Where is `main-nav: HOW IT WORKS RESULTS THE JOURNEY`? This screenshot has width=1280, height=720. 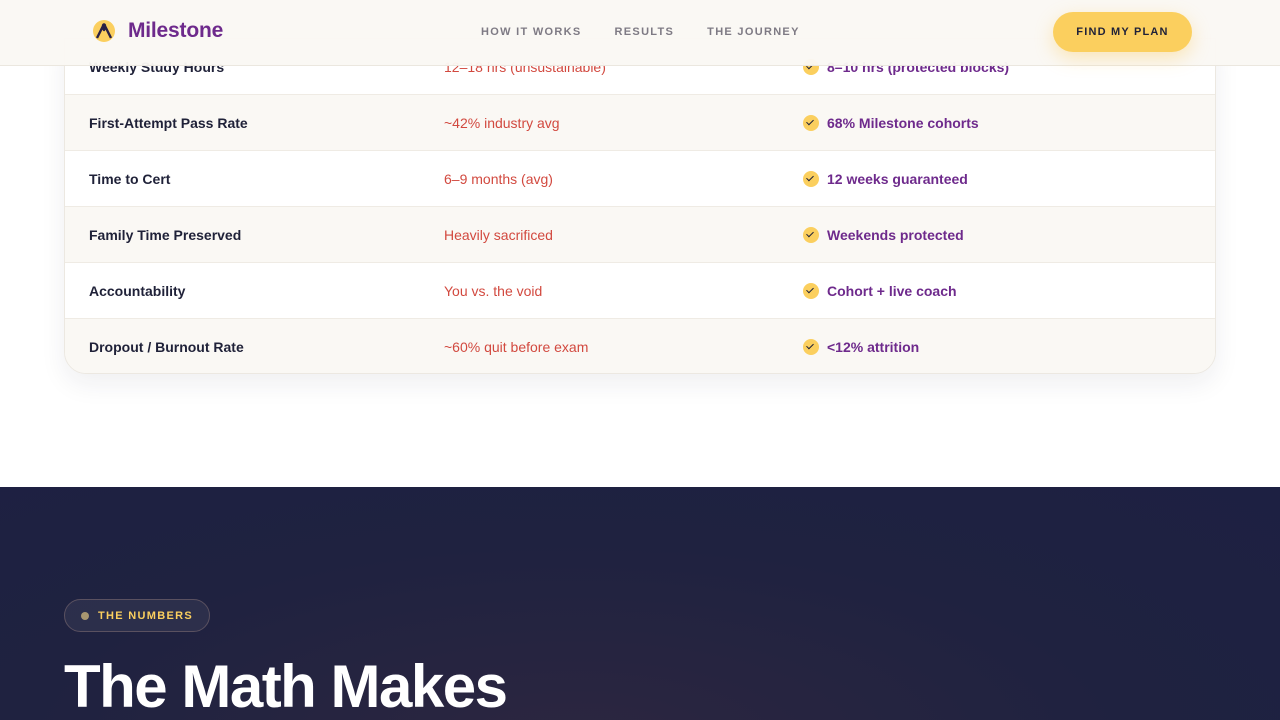
main-nav: HOW IT WORKS RESULTS THE JOURNEY is located at coordinates (657, 32).